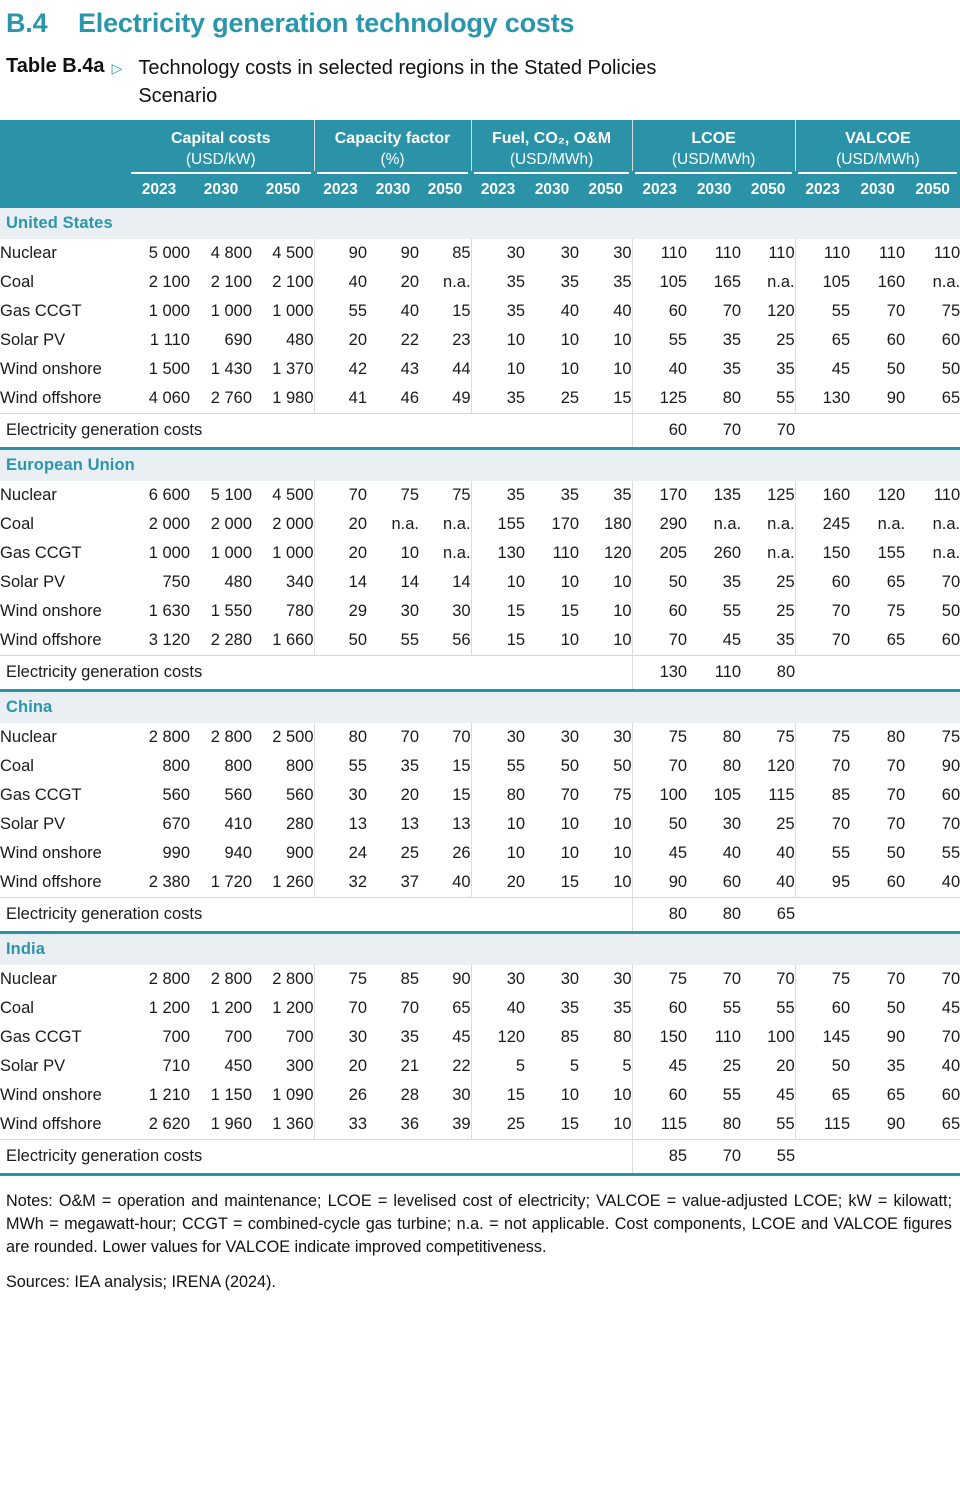  I want to click on cell-capital-2050: 800, so click(283, 767).